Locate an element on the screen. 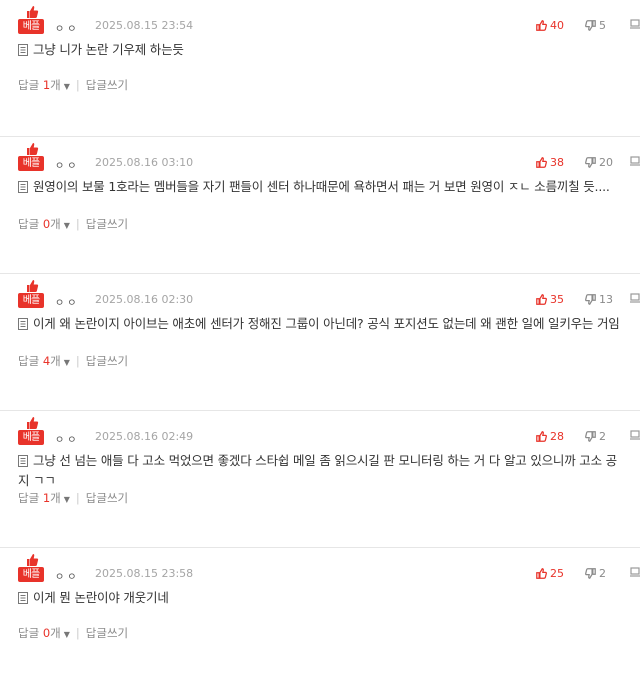  downvote-button: 20 is located at coordinates (599, 163).